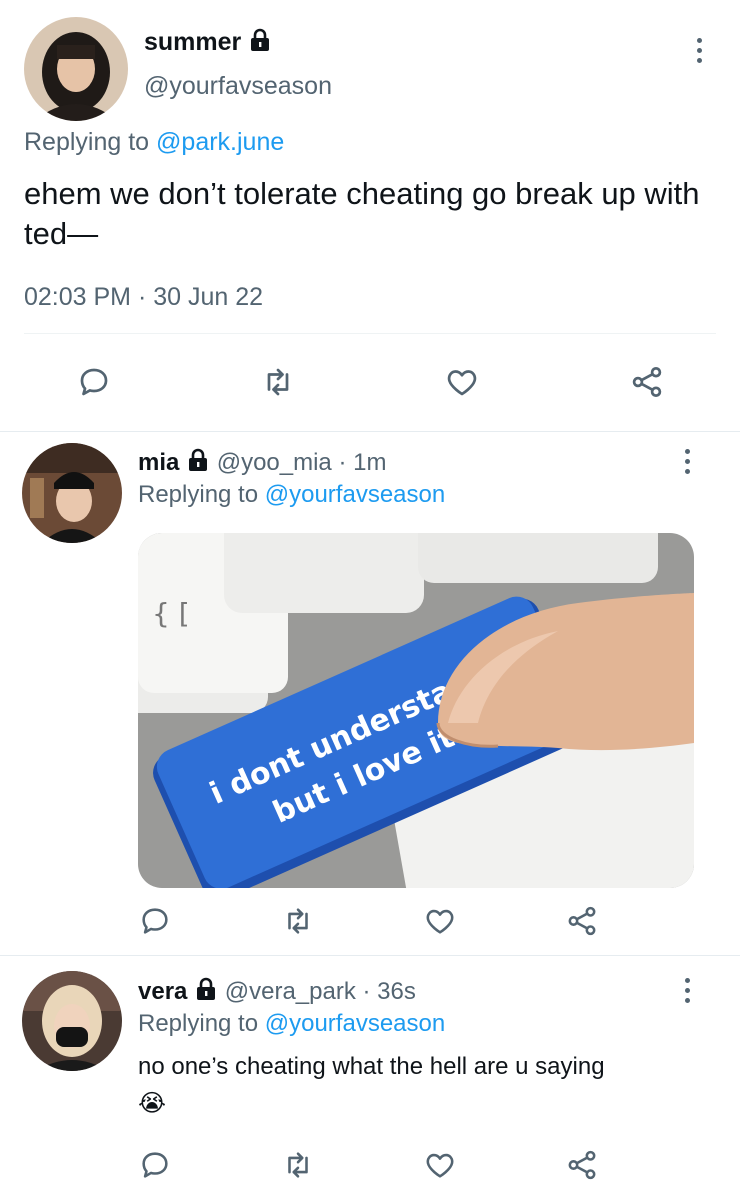 Image resolution: width=740 pixels, height=1200 pixels. Describe the element at coordinates (220, 142) in the screenshot. I see `replying-to-link: @park.june` at that location.